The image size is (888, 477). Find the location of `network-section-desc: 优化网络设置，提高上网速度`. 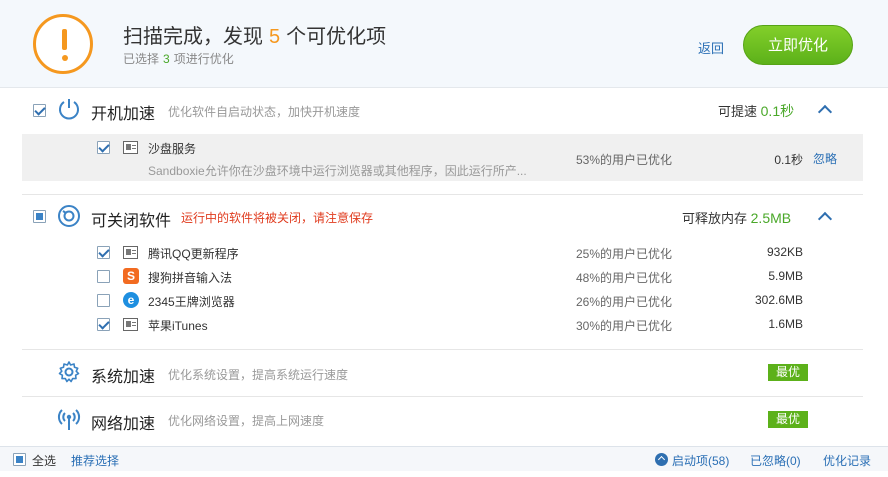

network-section-desc: 优化网络设置，提高上网速度 is located at coordinates (246, 421).